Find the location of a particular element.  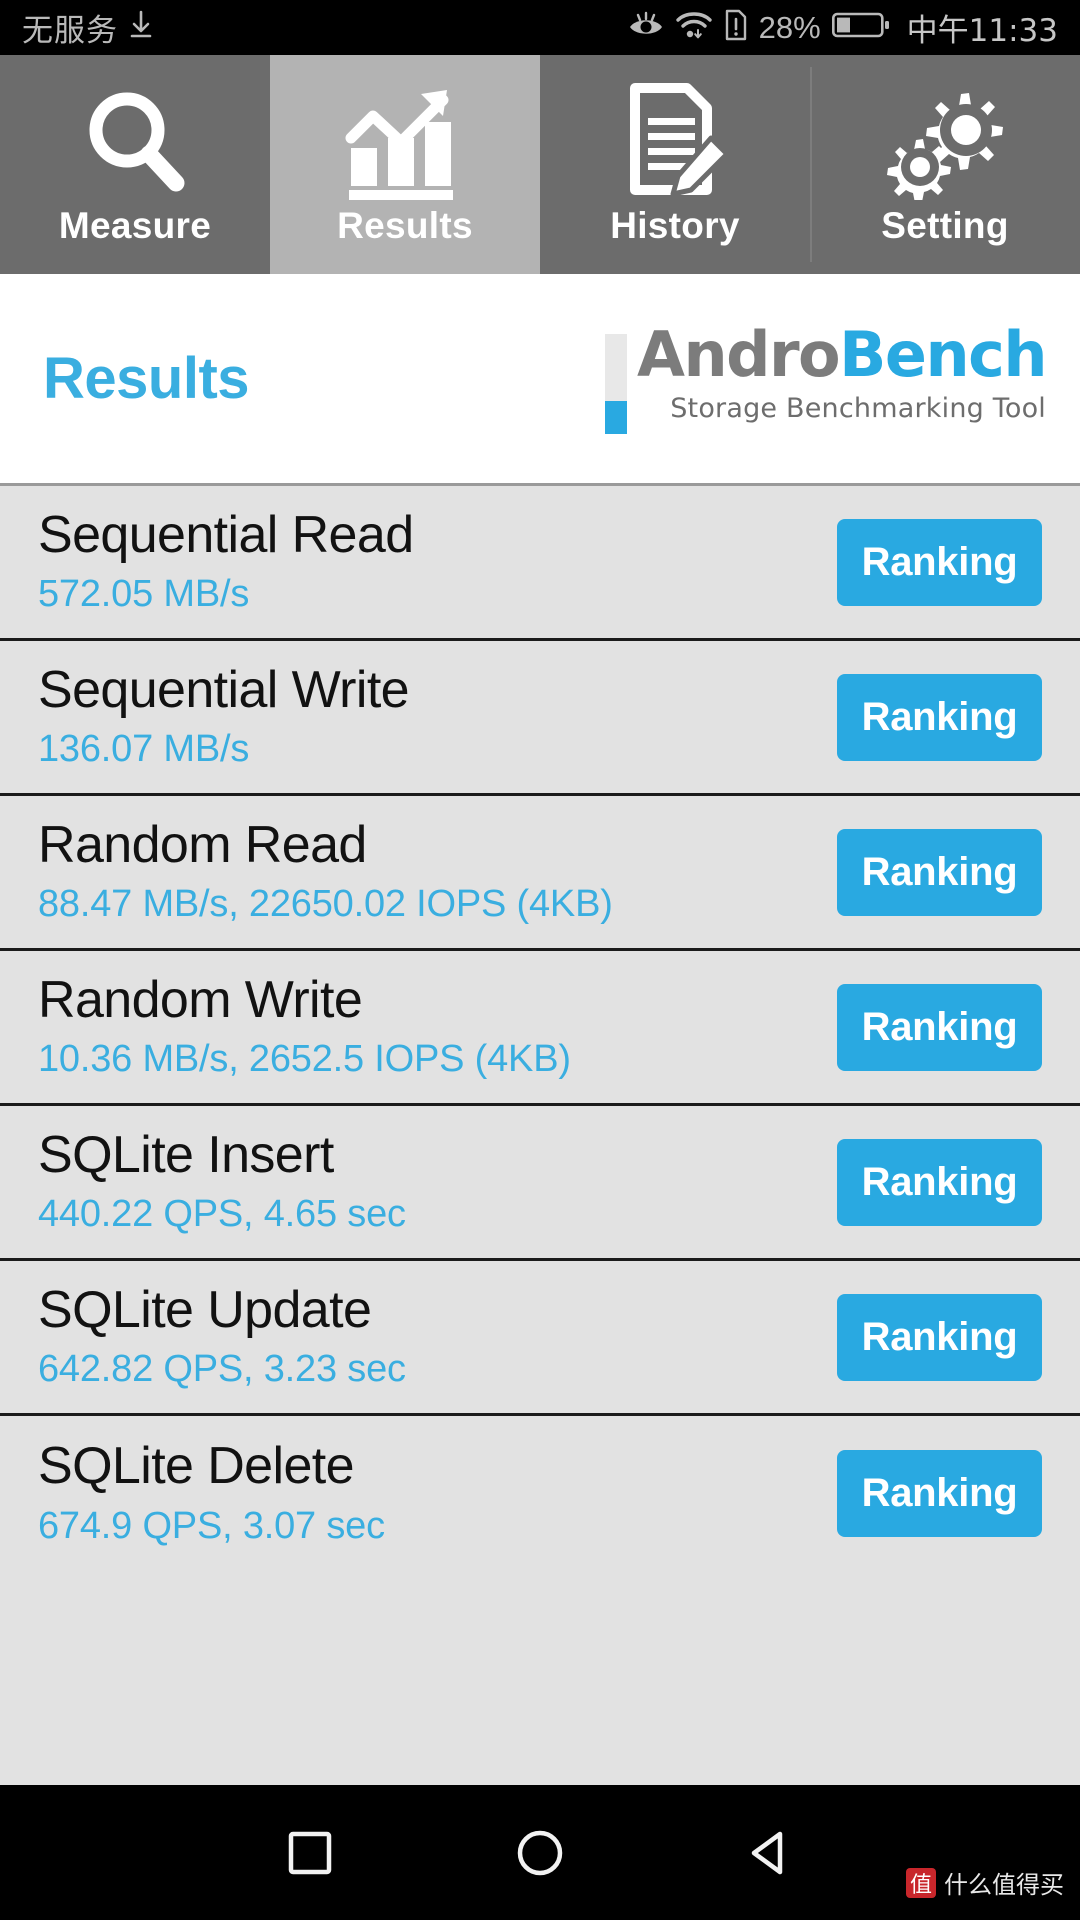

logo-bar-bottom is located at coordinates (615, 417).